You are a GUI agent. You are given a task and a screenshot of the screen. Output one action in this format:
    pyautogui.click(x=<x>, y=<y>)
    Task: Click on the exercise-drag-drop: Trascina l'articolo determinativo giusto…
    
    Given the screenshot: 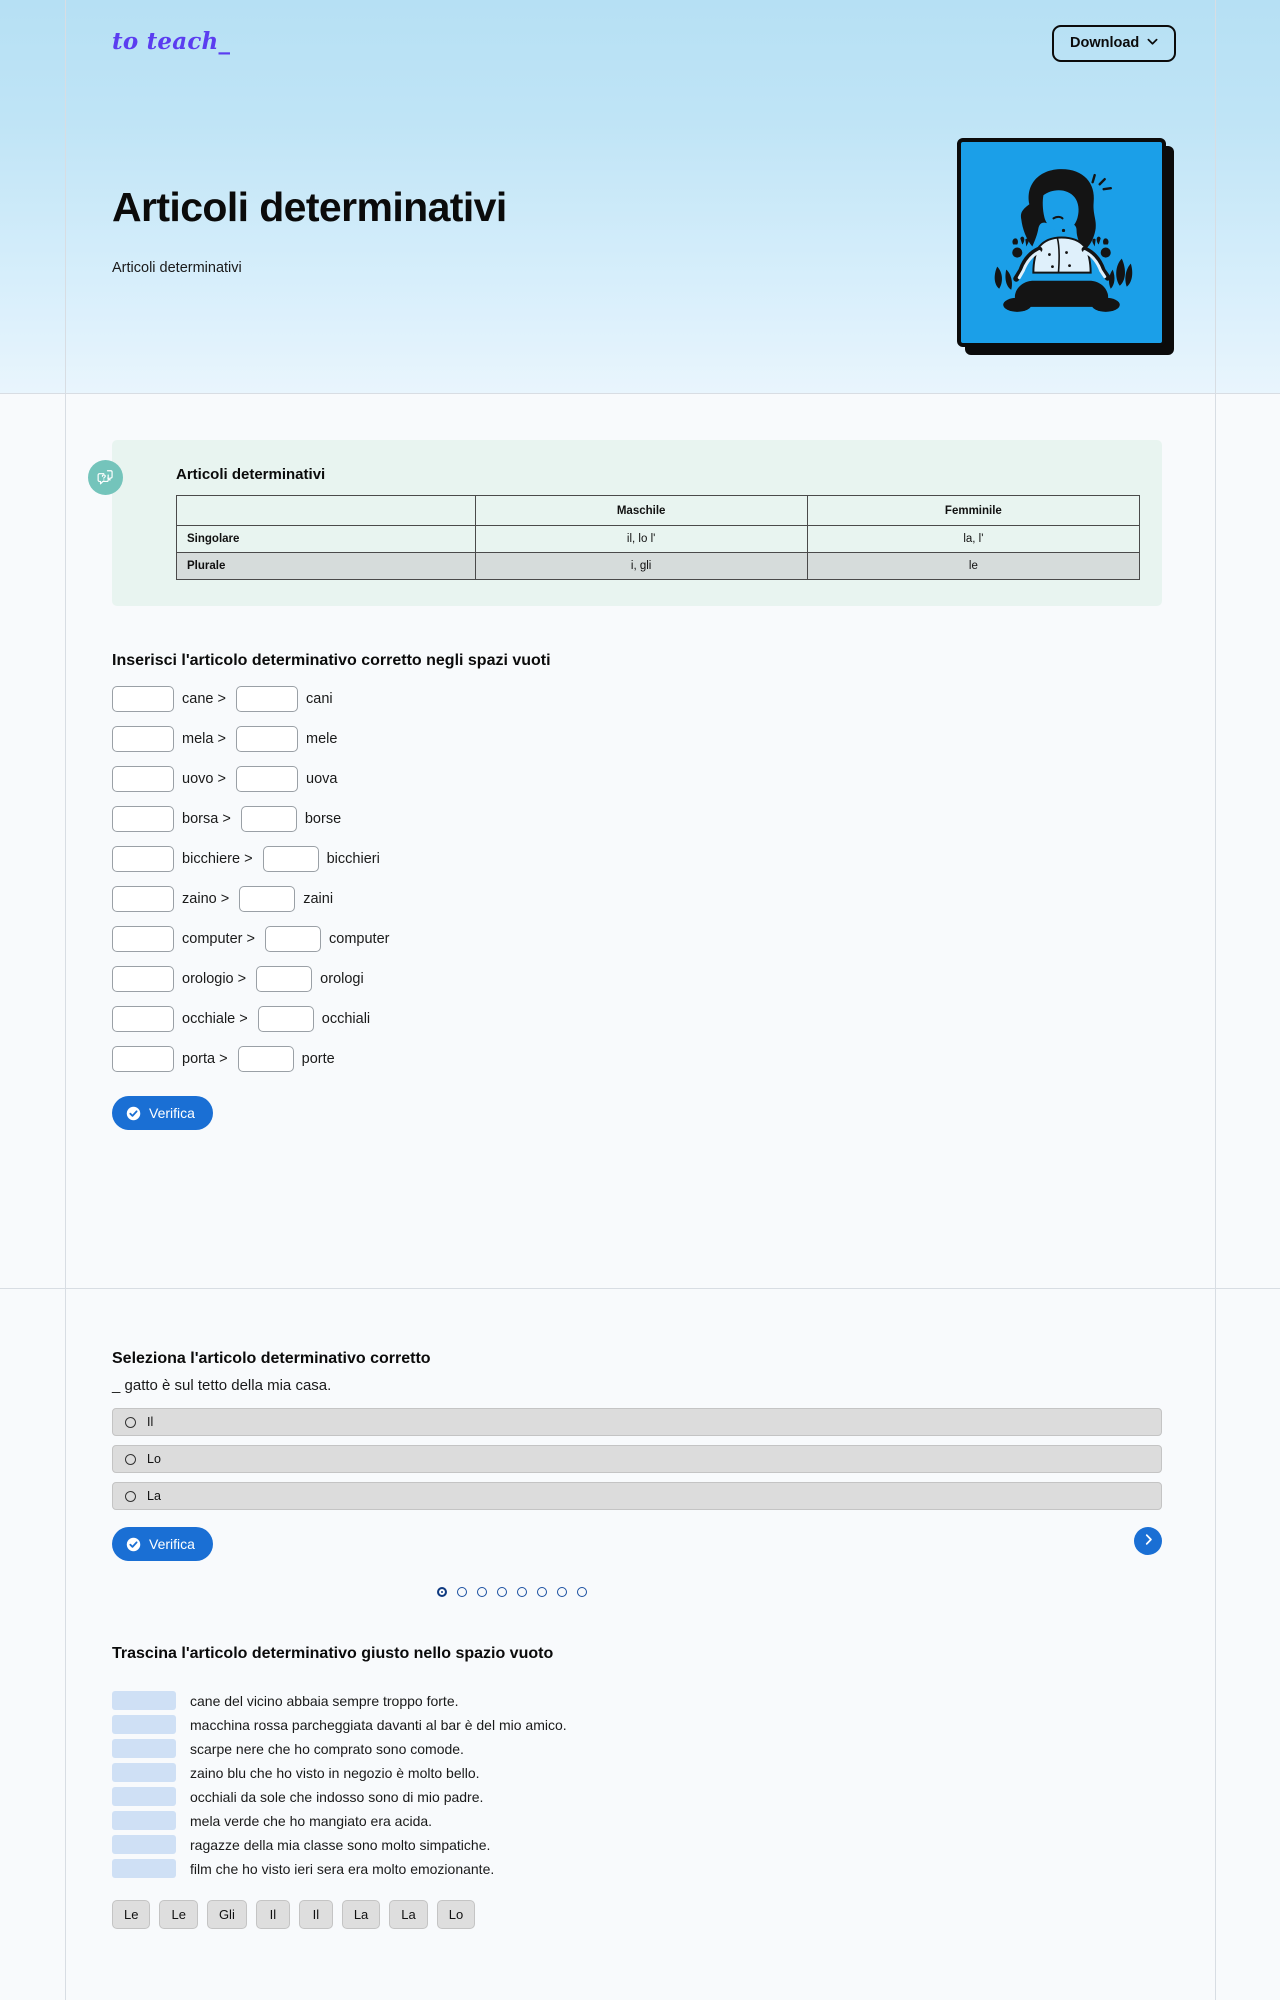 What is the action you would take?
    pyautogui.click(x=637, y=1787)
    